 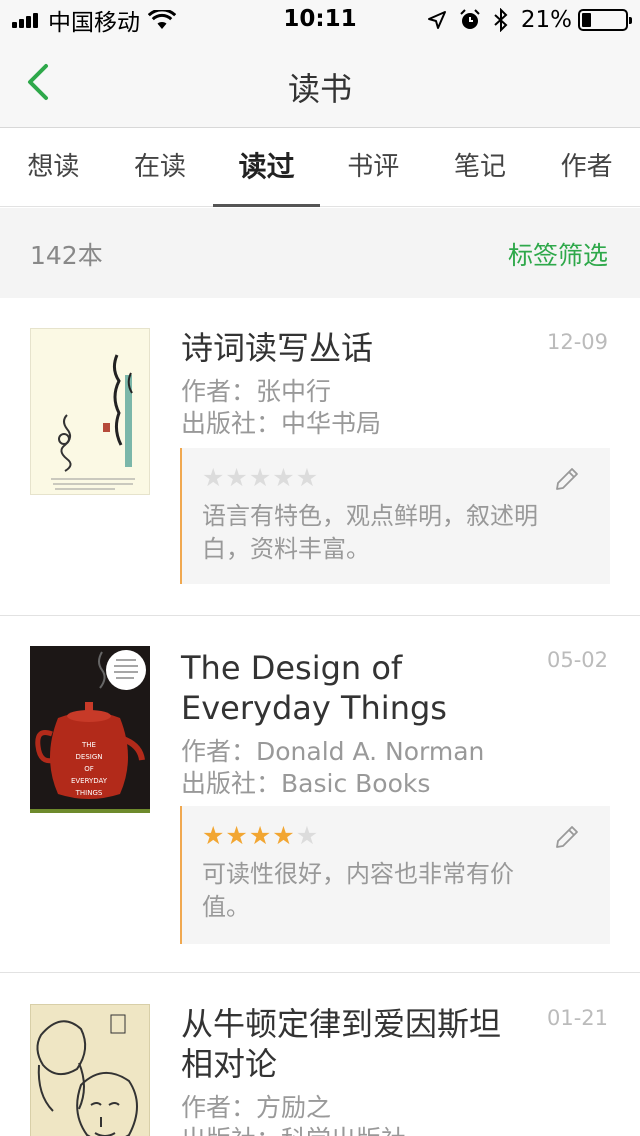 I want to click on book-publisher: 出版社：科学出版社, so click(x=293, y=1130).